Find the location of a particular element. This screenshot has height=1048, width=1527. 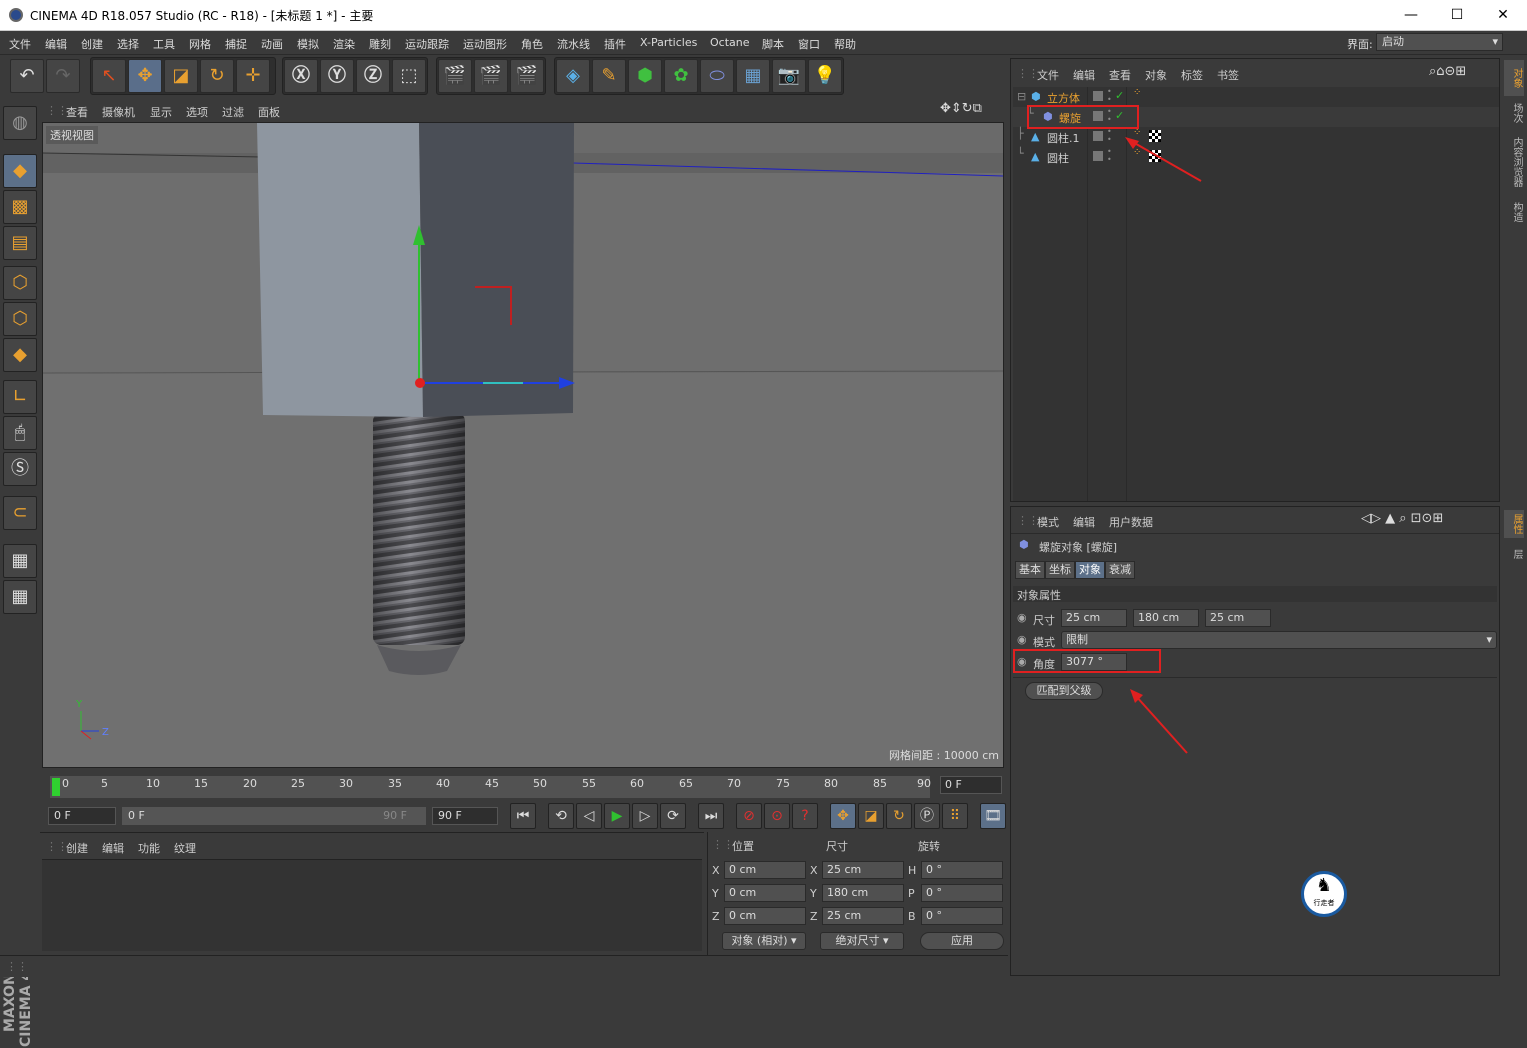

object-name-cylinder-1: 圆柱.1 is located at coordinates (1063, 138).